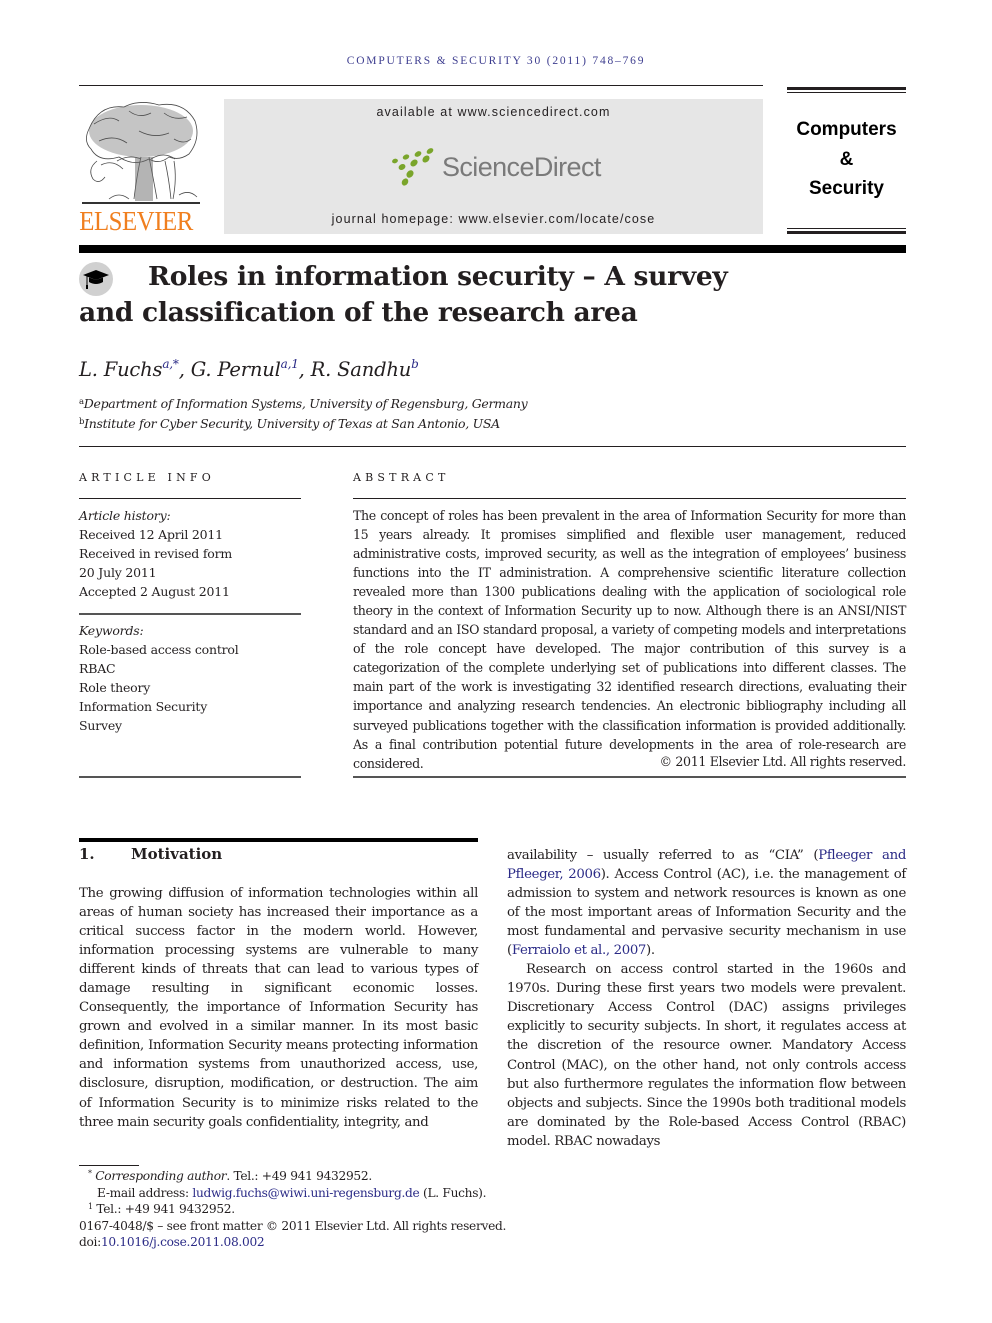 The width and height of the screenshot is (992, 1323). I want to click on keyword-item: Role-based access control, so click(159, 649).